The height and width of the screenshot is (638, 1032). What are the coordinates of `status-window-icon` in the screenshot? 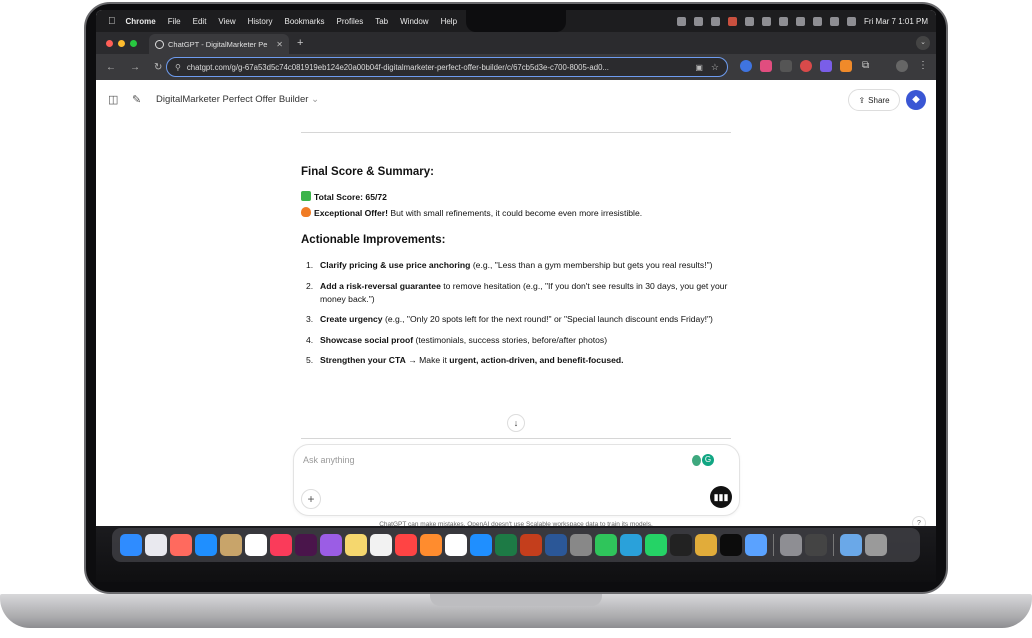 It's located at (766, 21).